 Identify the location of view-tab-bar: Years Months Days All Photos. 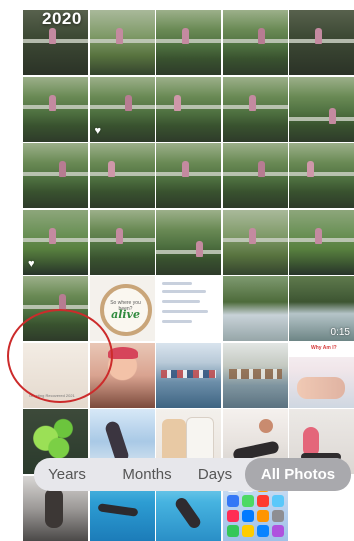
(192, 474).